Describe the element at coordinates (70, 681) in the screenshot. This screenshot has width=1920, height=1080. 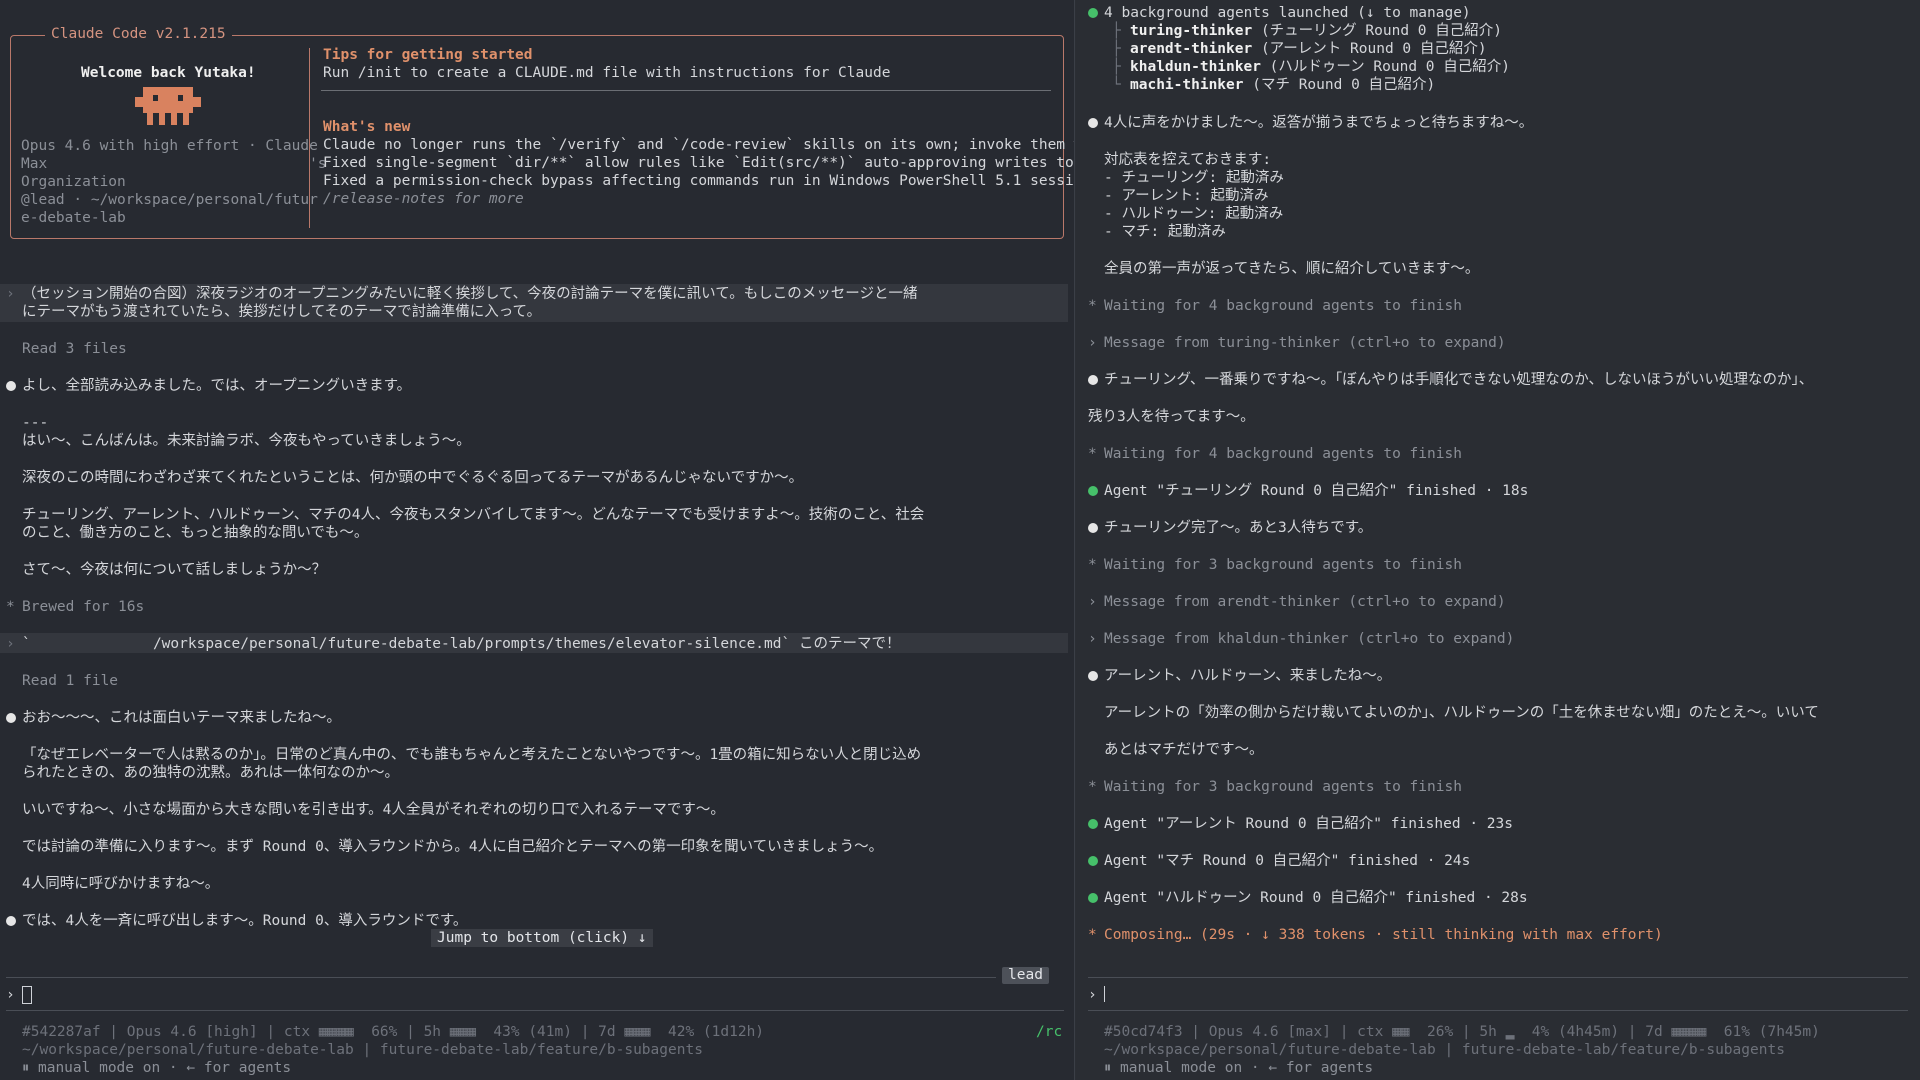
I see `tool-read-file: Read 1 file` at that location.